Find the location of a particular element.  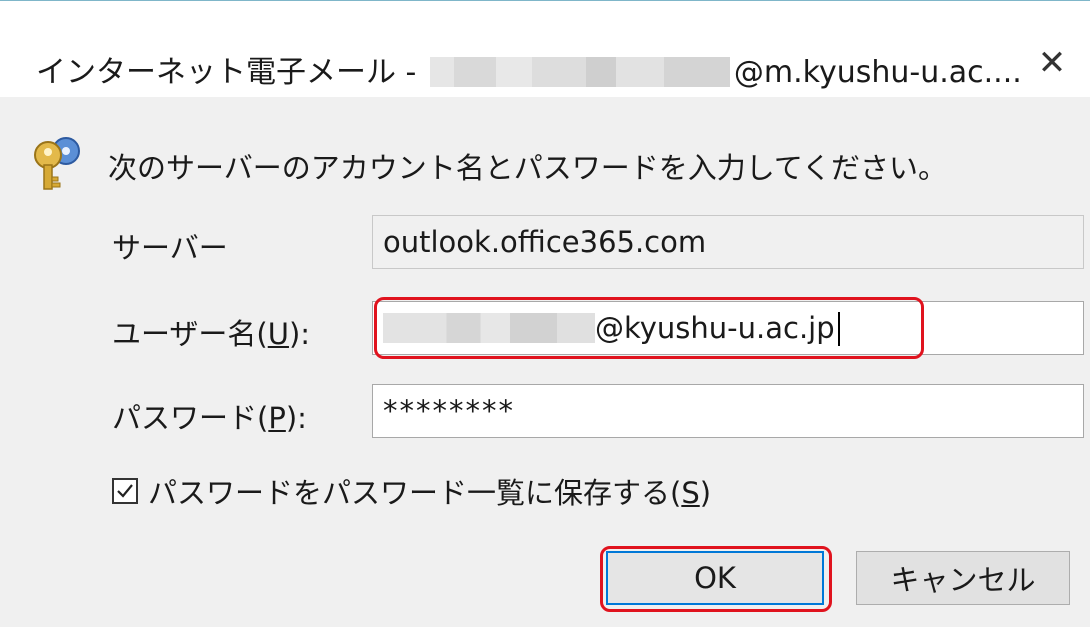

save-password-row: パスワードをパスワード一覧に保存する(S) is located at coordinates (411, 491).